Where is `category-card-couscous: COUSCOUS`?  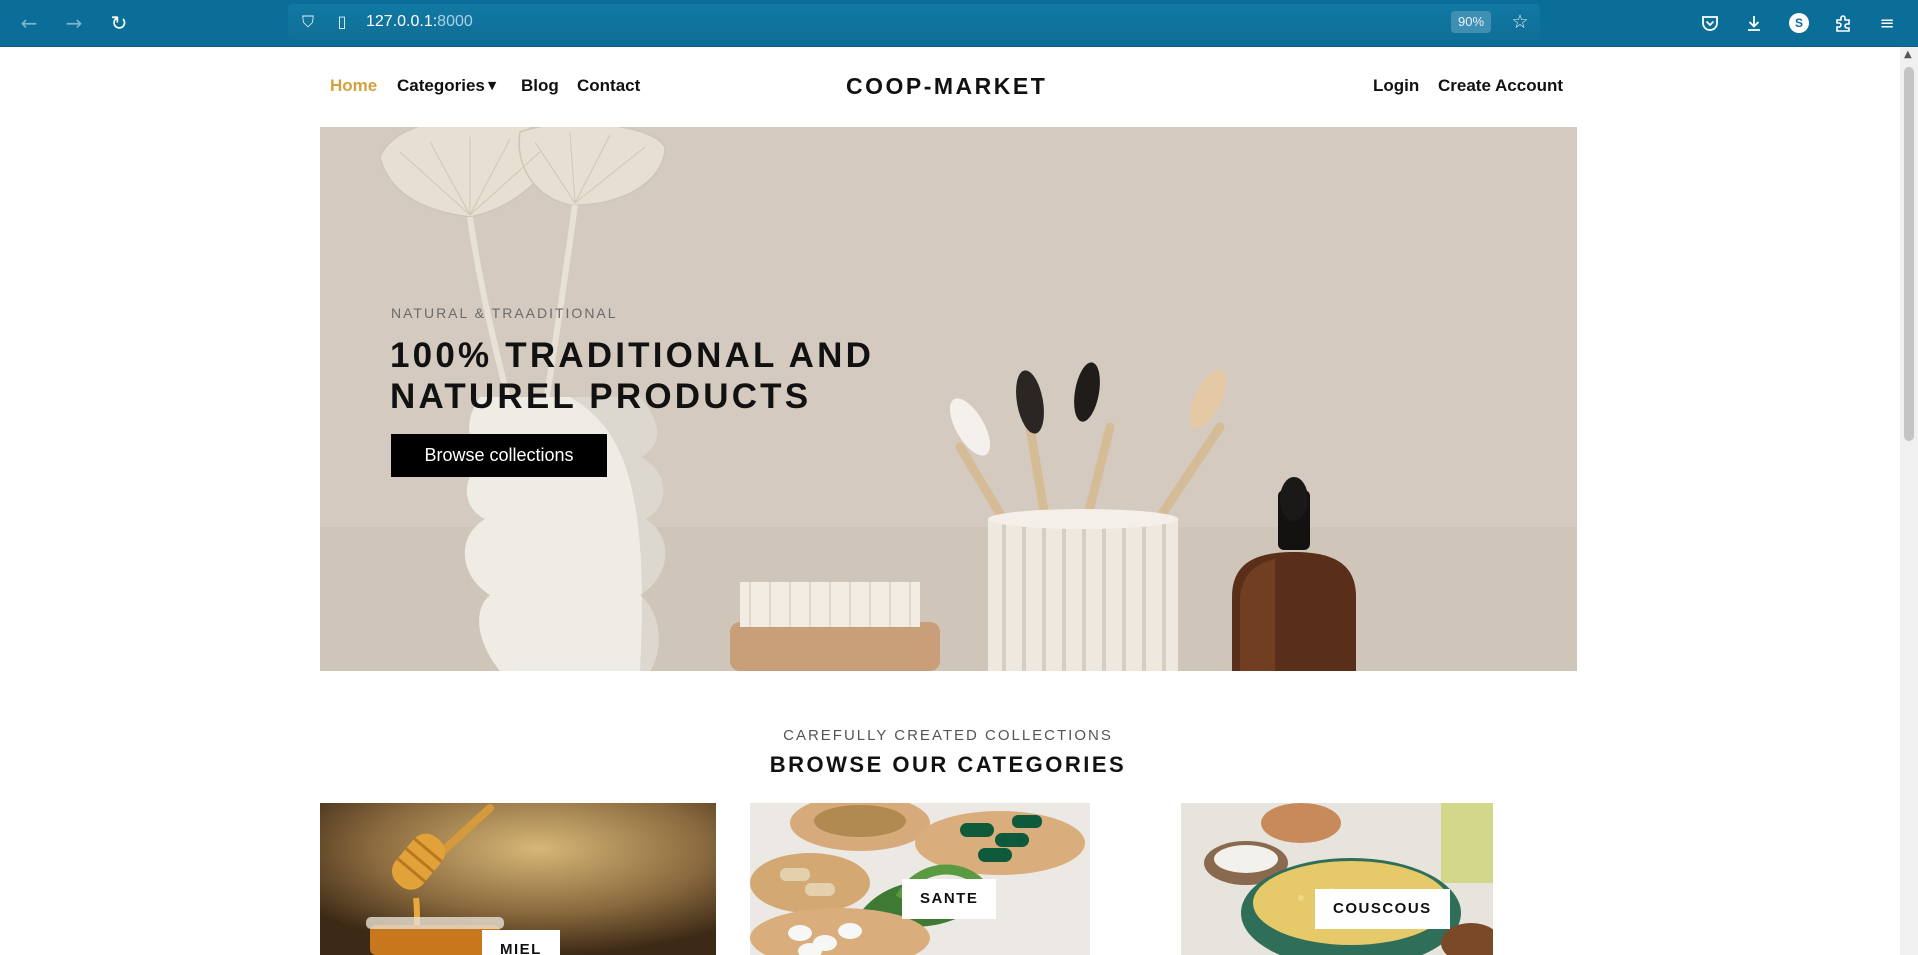 category-card-couscous: COUSCOUS is located at coordinates (1337, 879).